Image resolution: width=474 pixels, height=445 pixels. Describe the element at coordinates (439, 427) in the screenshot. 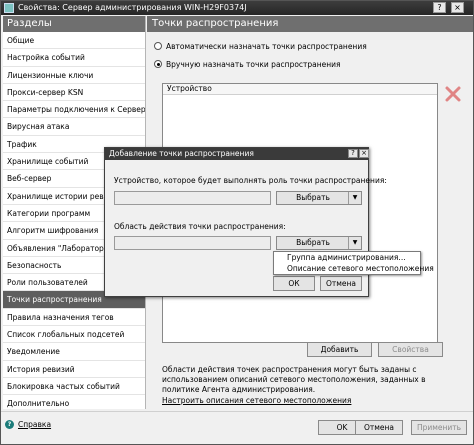

I see `apply-button: Применить` at that location.